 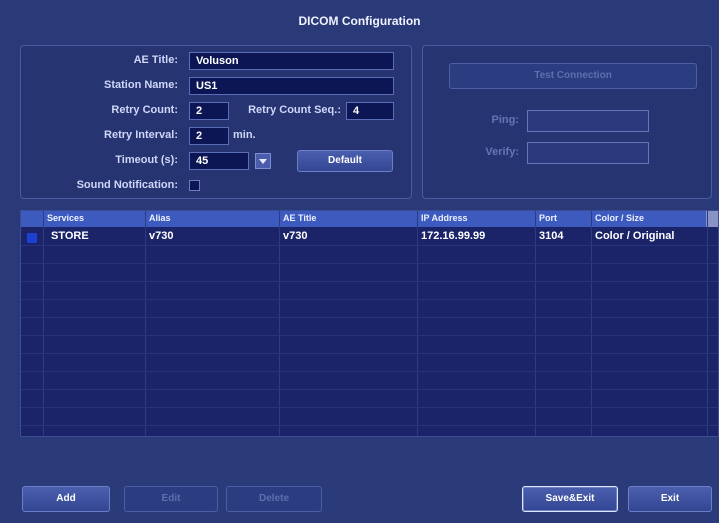 What do you see at coordinates (155, 60) in the screenshot?
I see `ae-title-label: AE Title:` at bounding box center [155, 60].